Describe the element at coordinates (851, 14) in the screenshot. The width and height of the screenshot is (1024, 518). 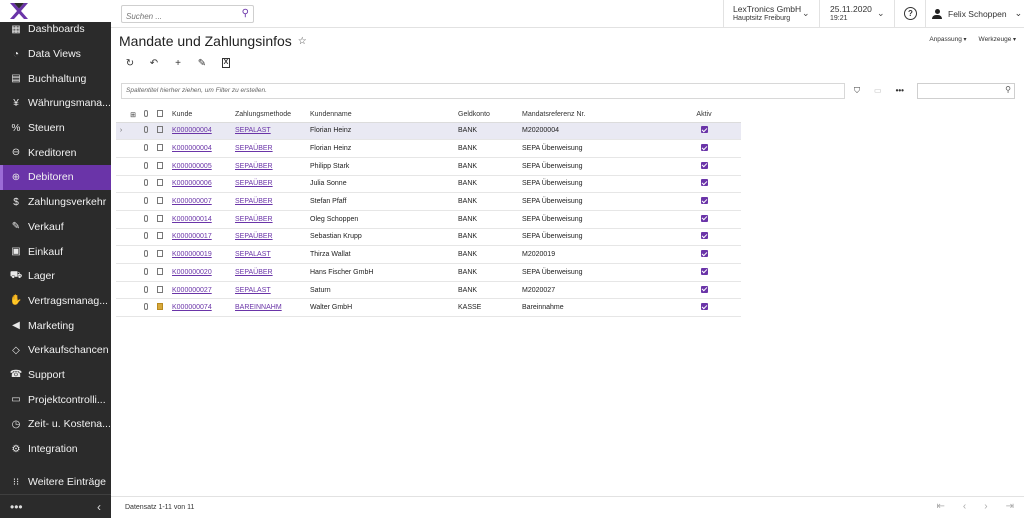
I see `business-date-selector: 25.11.2020 19:21` at that location.